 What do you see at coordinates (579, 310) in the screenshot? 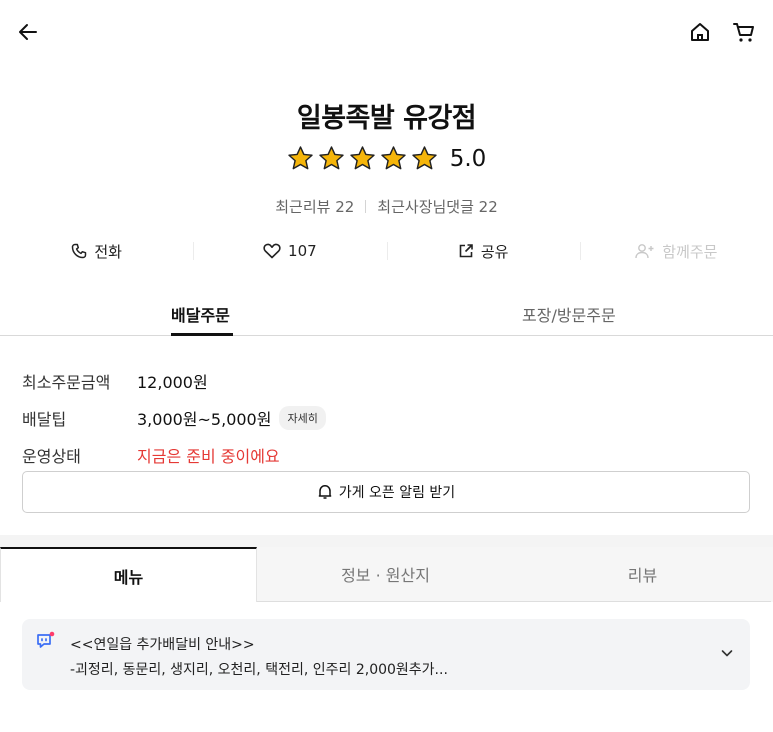
I see `tab-pickup-order: 포장/방문주문` at bounding box center [579, 310].